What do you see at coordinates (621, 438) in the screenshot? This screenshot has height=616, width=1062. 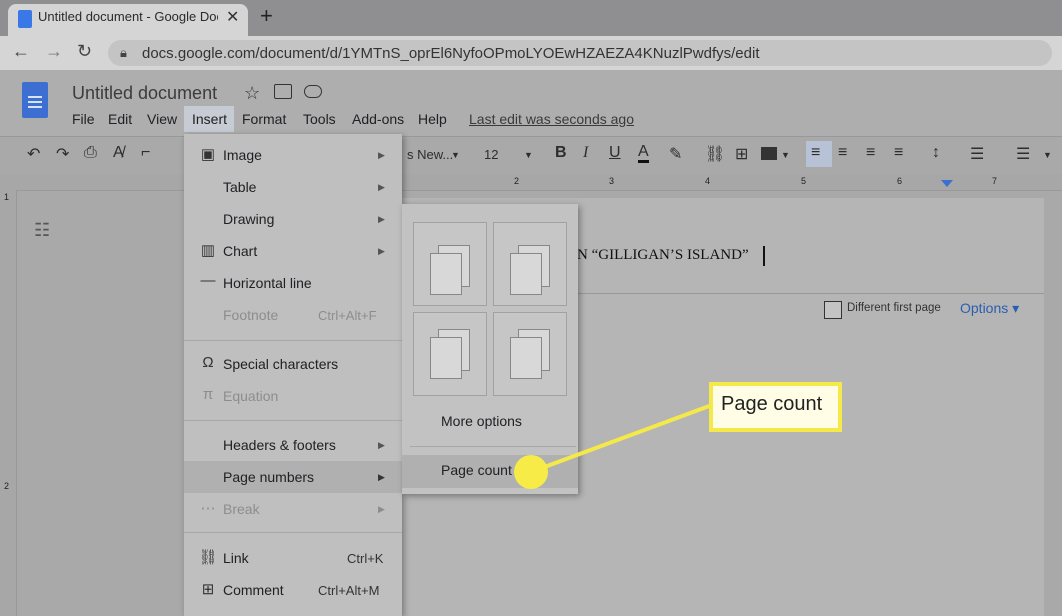 I see `callout-connector` at bounding box center [621, 438].